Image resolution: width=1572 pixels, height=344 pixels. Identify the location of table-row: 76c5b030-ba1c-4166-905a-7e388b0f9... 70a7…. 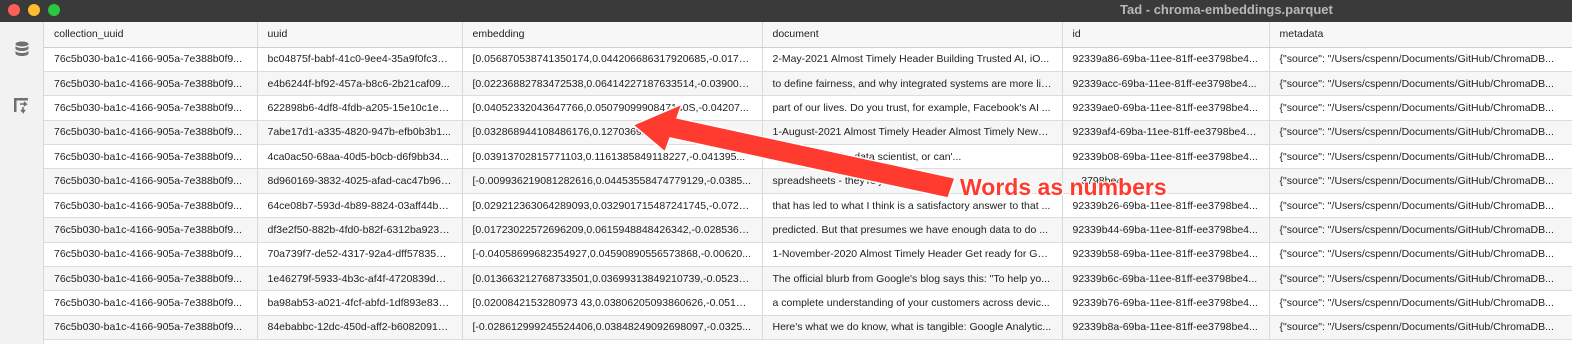
(808, 255).